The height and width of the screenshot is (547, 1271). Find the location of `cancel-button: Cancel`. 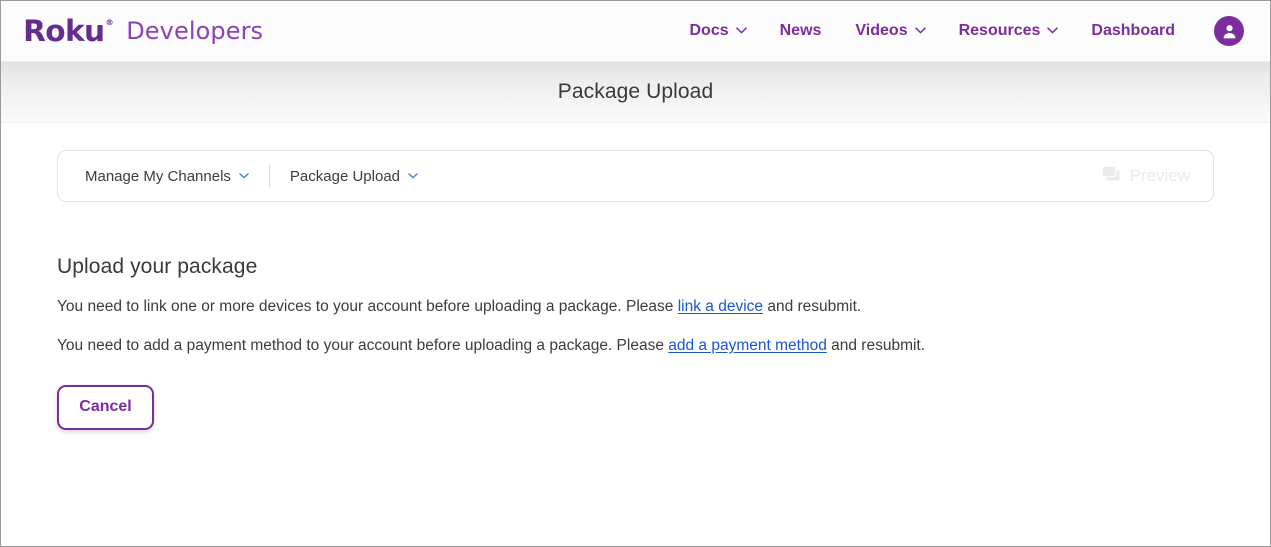

cancel-button: Cancel is located at coordinates (105, 407).